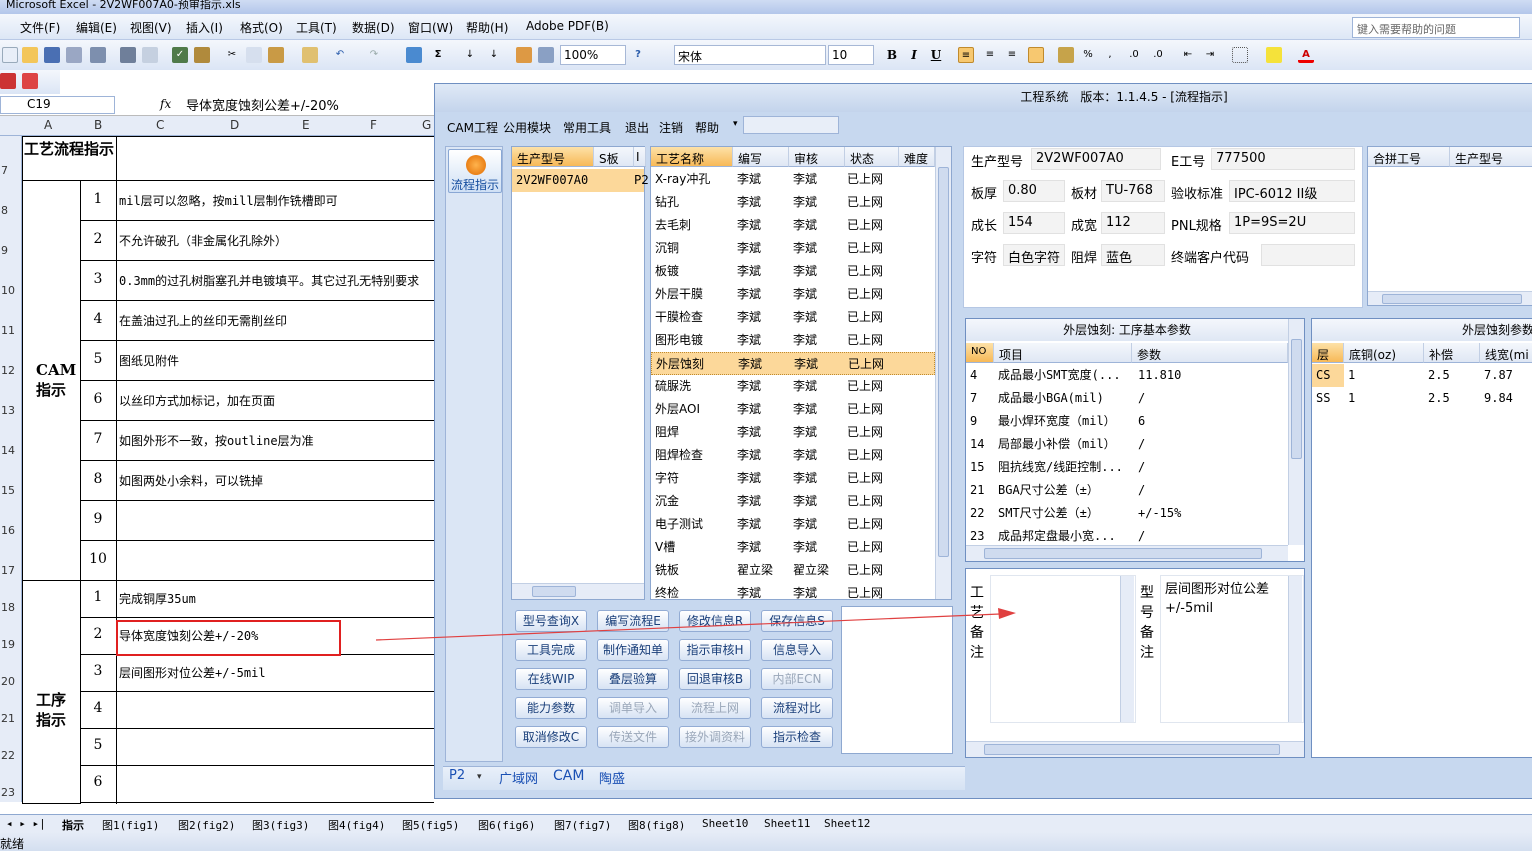 This screenshot has width=1532, height=852. What do you see at coordinates (695, 624) in the screenshot?
I see `annotation-arrow` at bounding box center [695, 624].